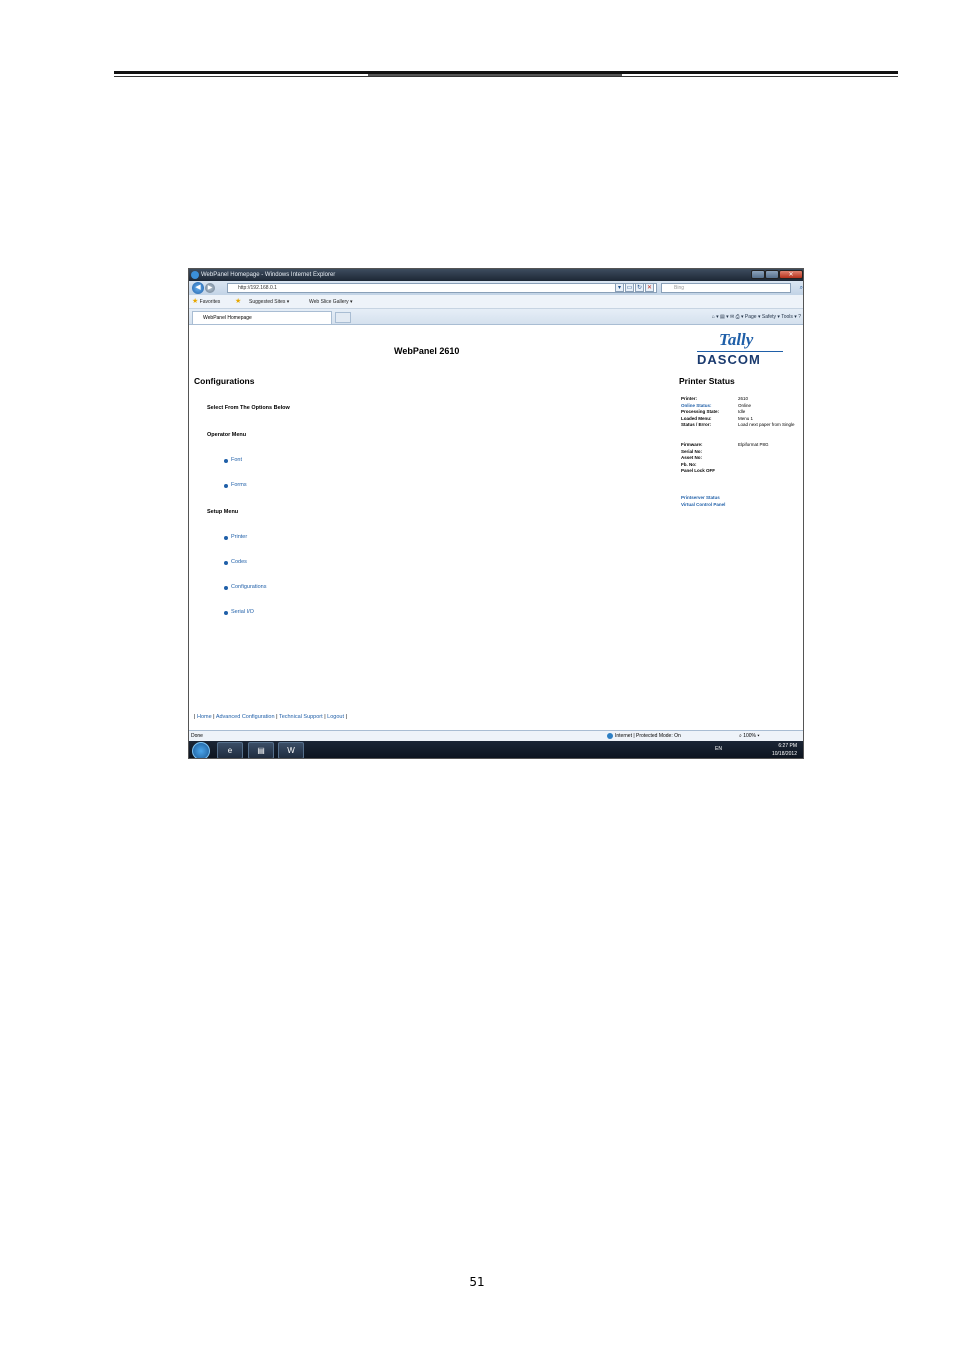 This screenshot has width=954, height=1351. What do you see at coordinates (201, 750) in the screenshot?
I see `start-button-icon` at bounding box center [201, 750].